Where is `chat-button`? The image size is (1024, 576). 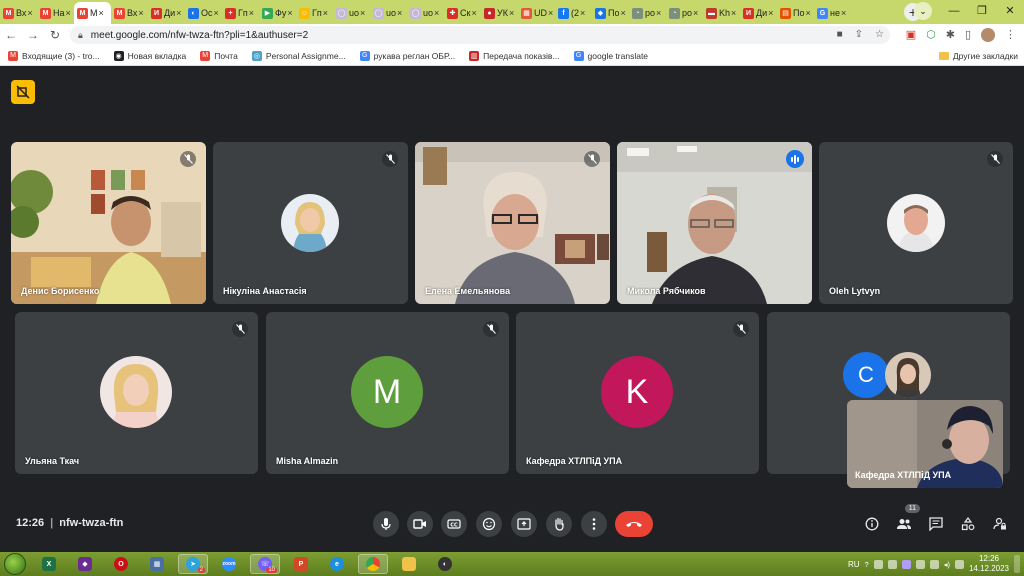 chat-button is located at coordinates (936, 524).